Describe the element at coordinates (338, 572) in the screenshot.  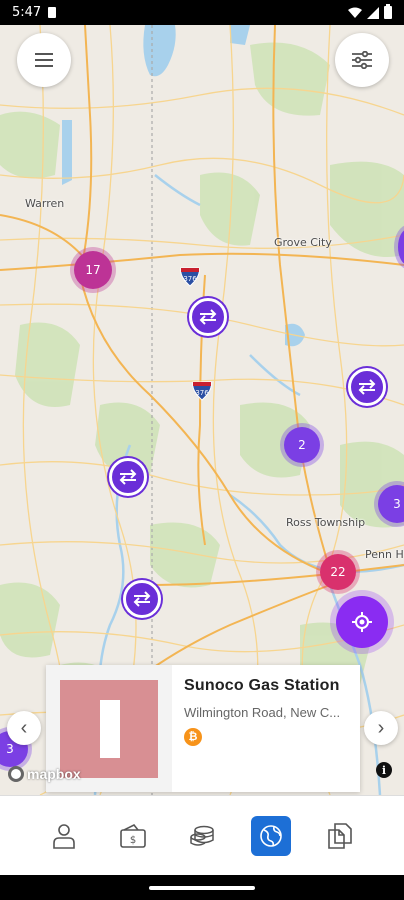
I see `map-cluster: 22` at that location.